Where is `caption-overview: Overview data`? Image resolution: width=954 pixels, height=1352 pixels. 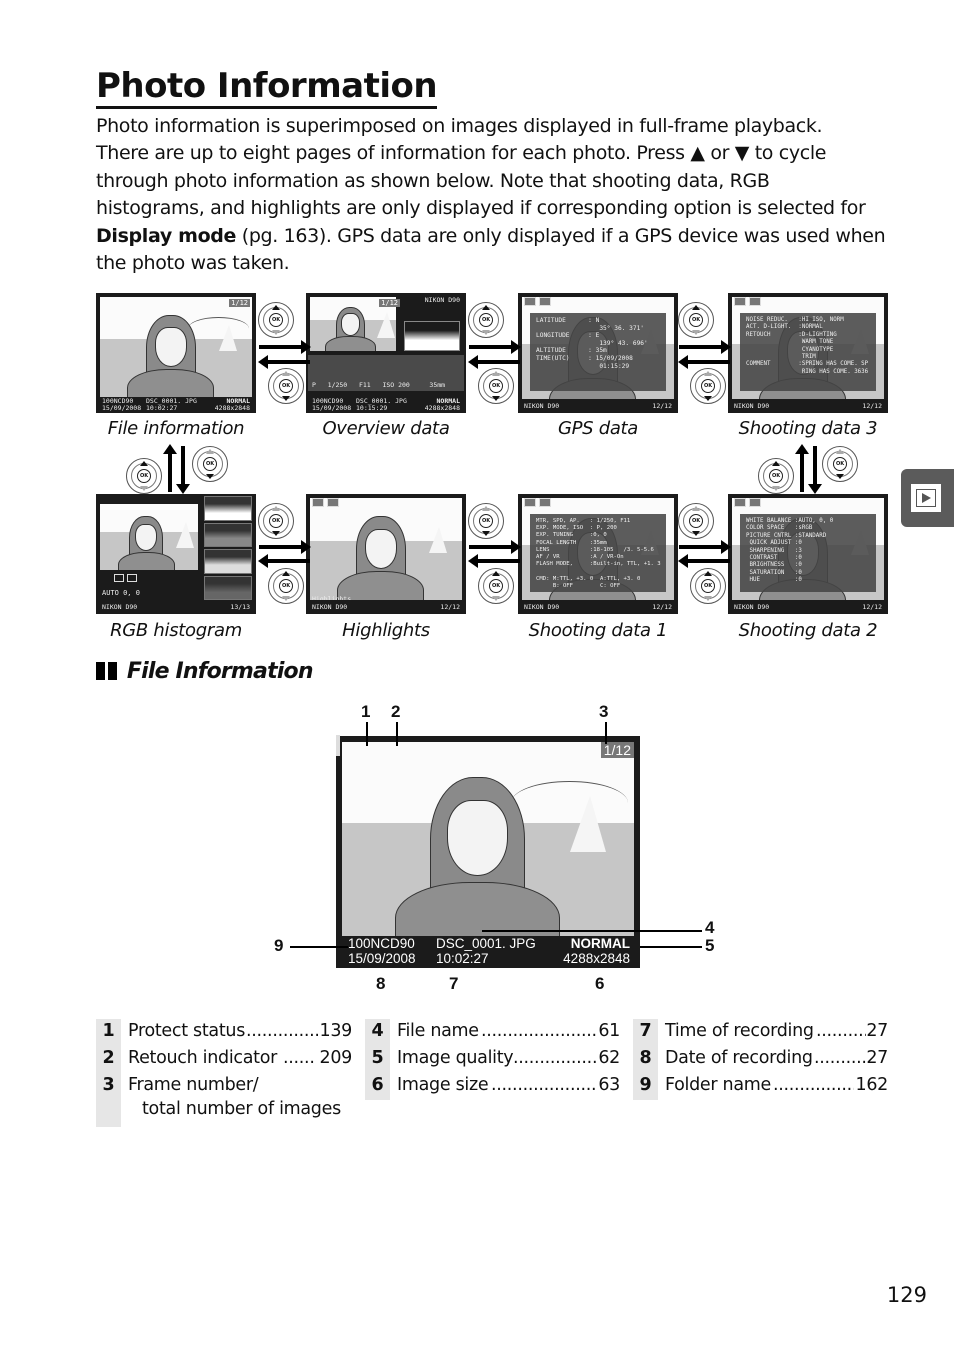 caption-overview: Overview data is located at coordinates (386, 428).